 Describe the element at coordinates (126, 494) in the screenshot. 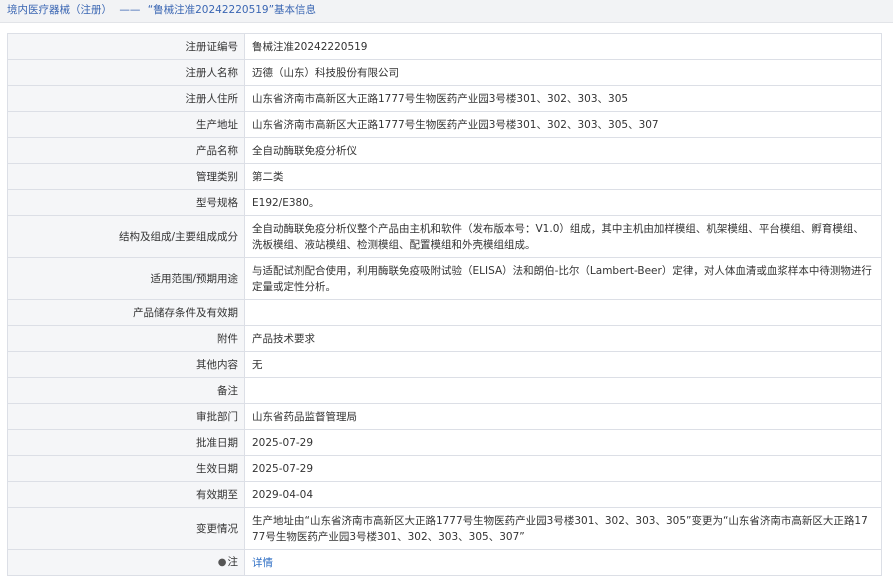

I see `row-label: 有效期至` at that location.